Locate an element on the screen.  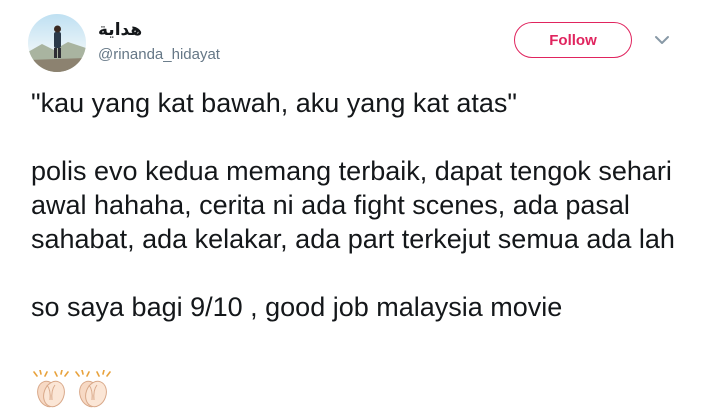
avatar is located at coordinates (57, 43).